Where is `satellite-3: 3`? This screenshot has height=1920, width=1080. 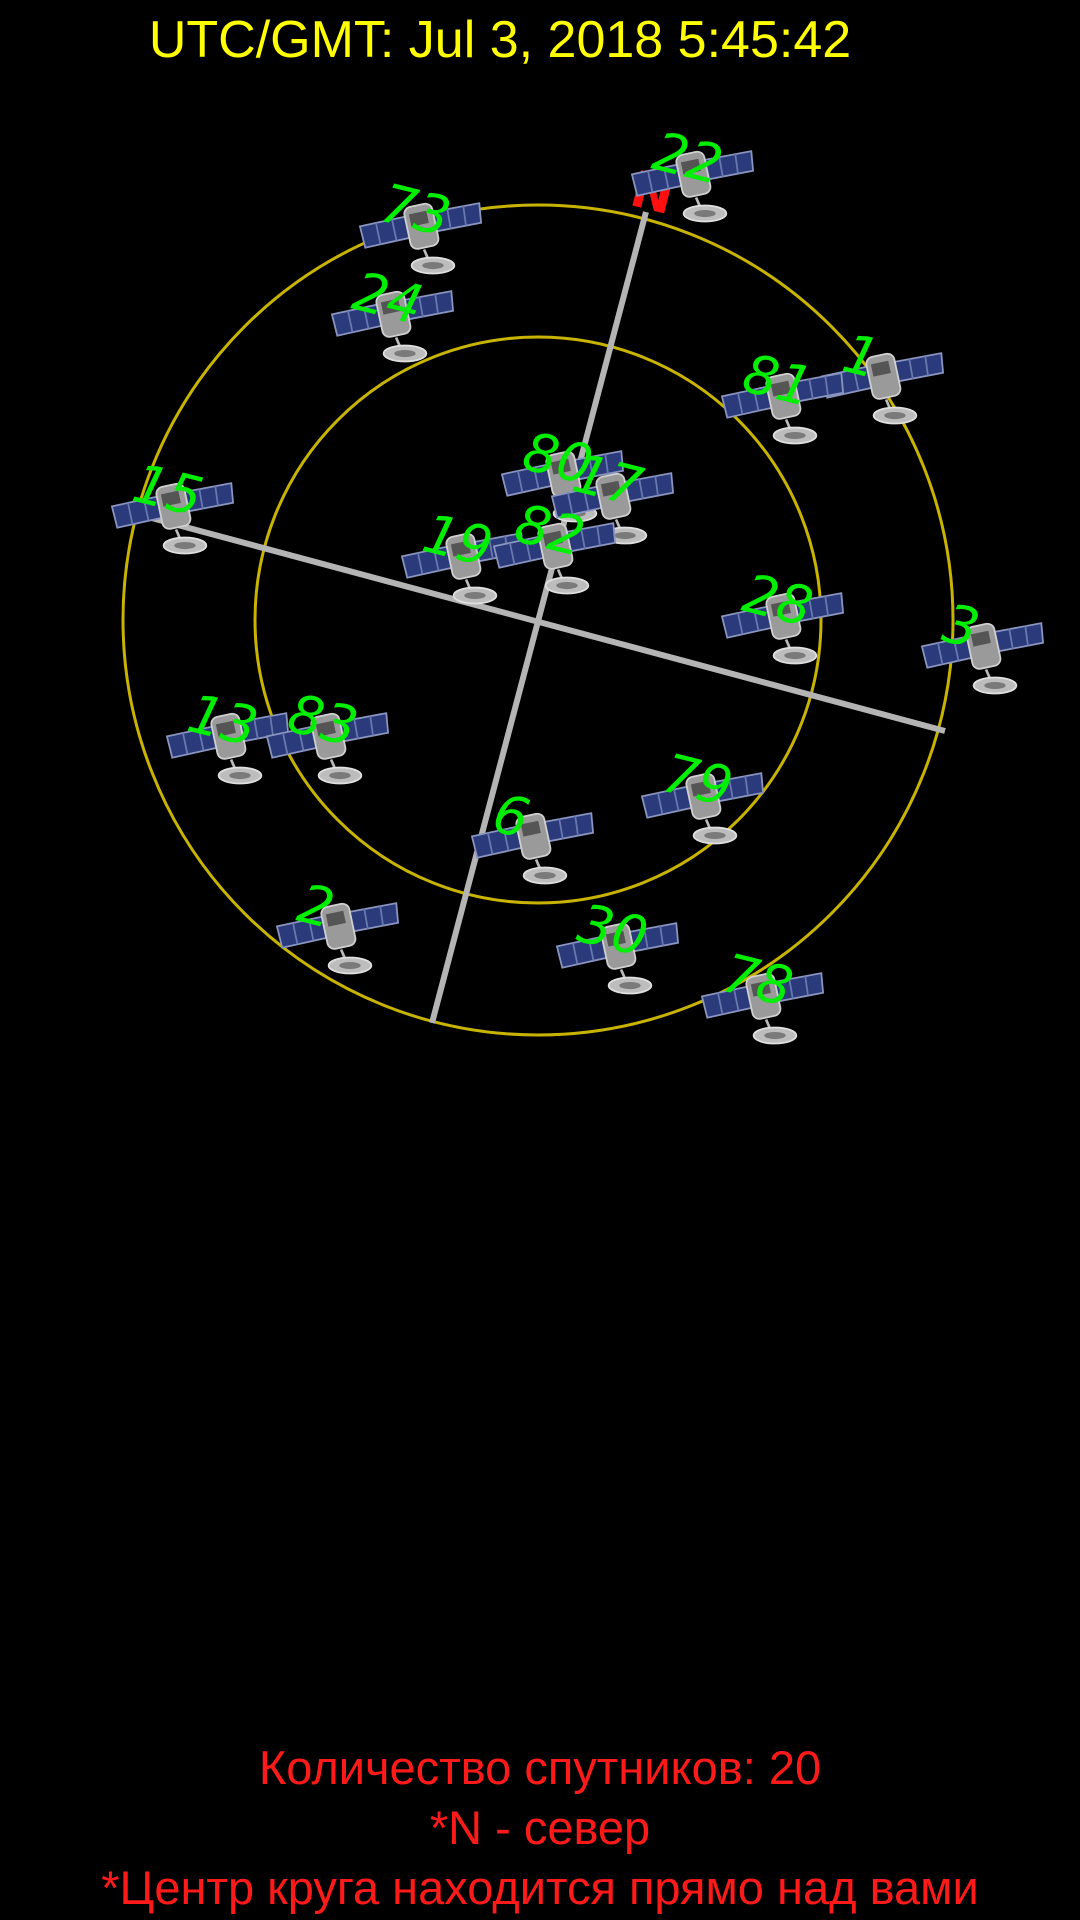 satellite-3: 3 is located at coordinates (982, 643).